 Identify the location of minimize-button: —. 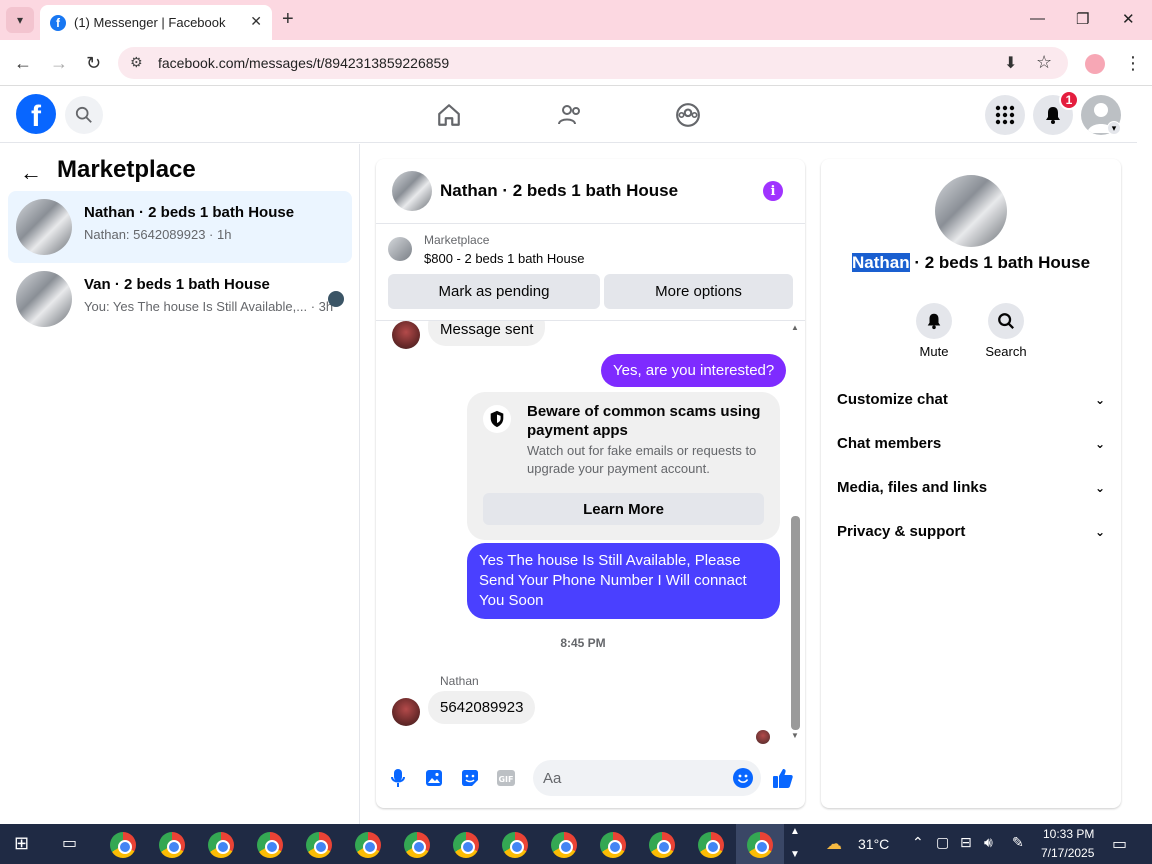
(1037, 18).